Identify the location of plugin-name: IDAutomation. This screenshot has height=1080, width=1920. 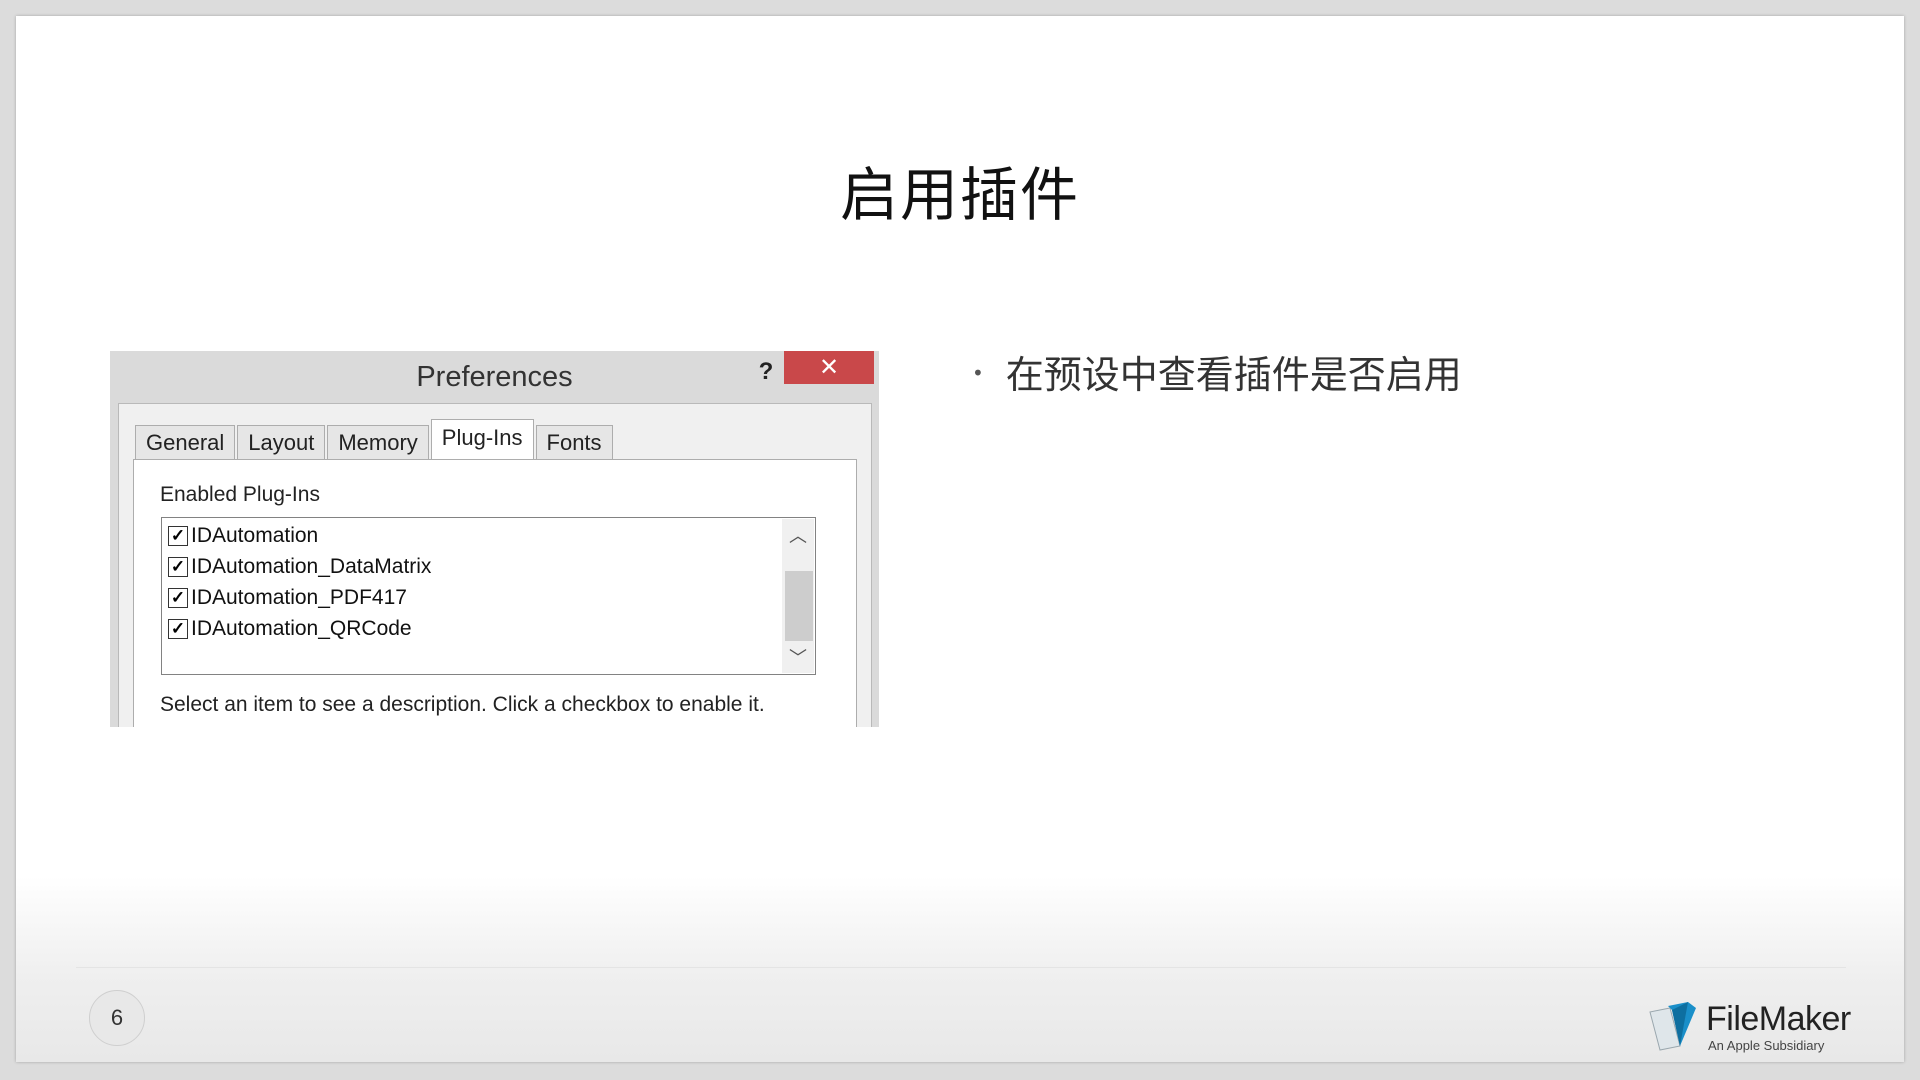
(255, 535).